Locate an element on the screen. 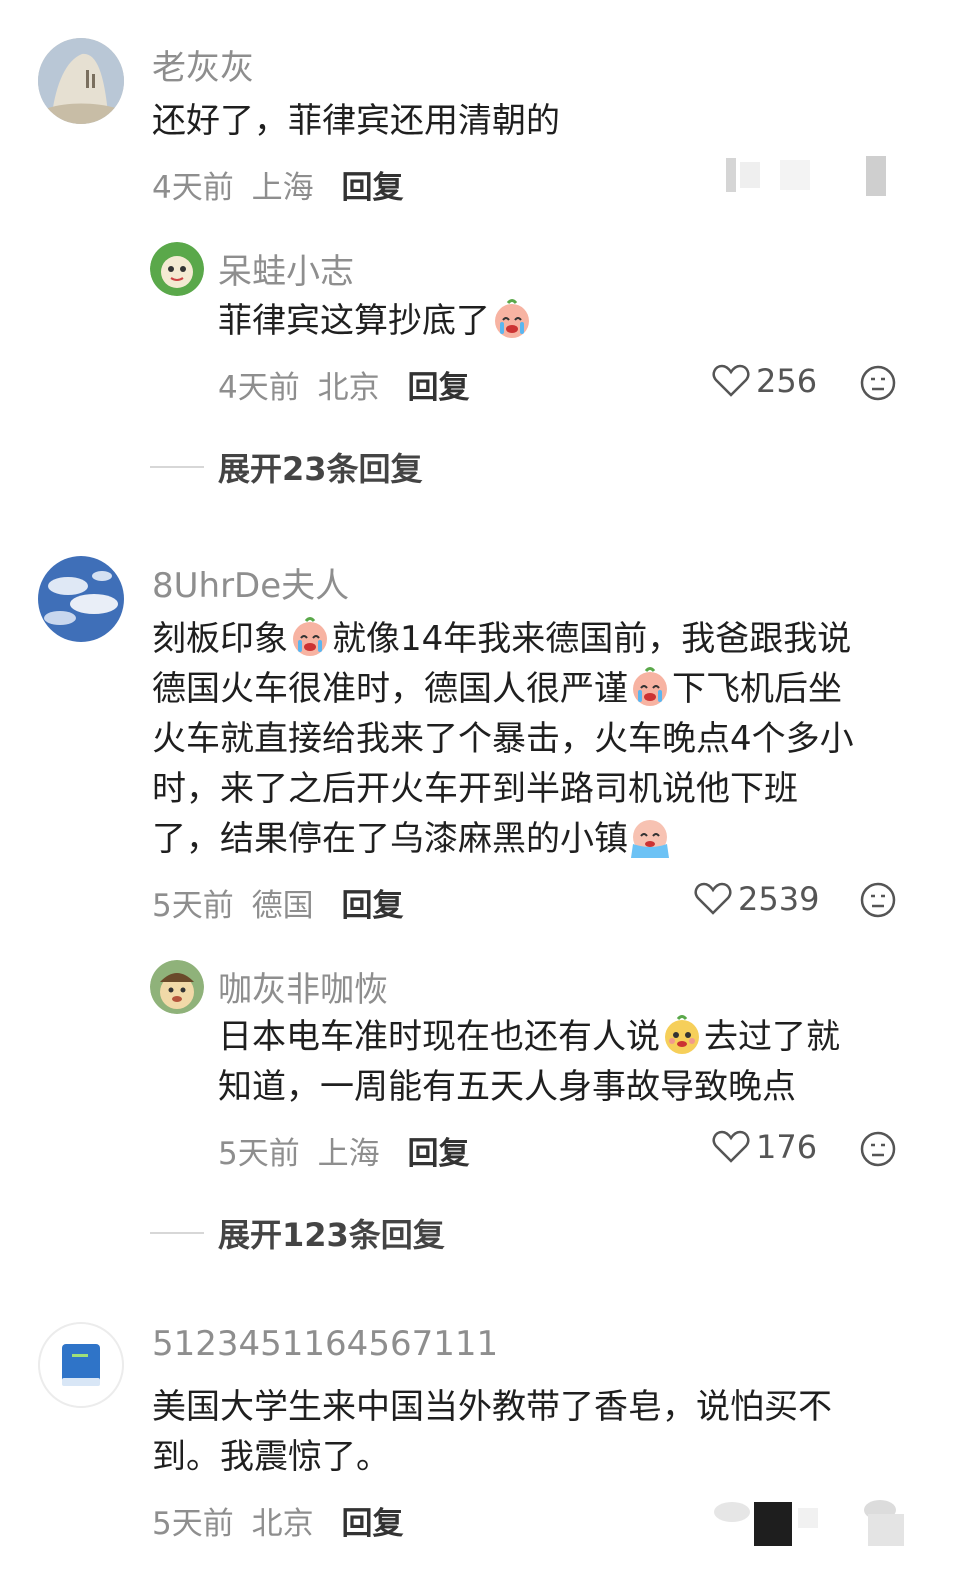 The image size is (960, 1582). comment-meta: 4天前 上海 回复 is located at coordinates (277, 184).